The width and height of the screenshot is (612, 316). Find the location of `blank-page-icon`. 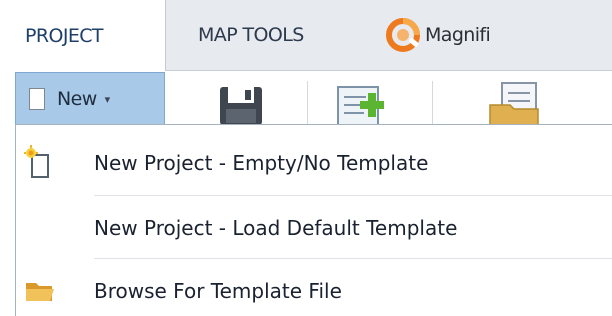

blank-page-icon is located at coordinates (37, 99).